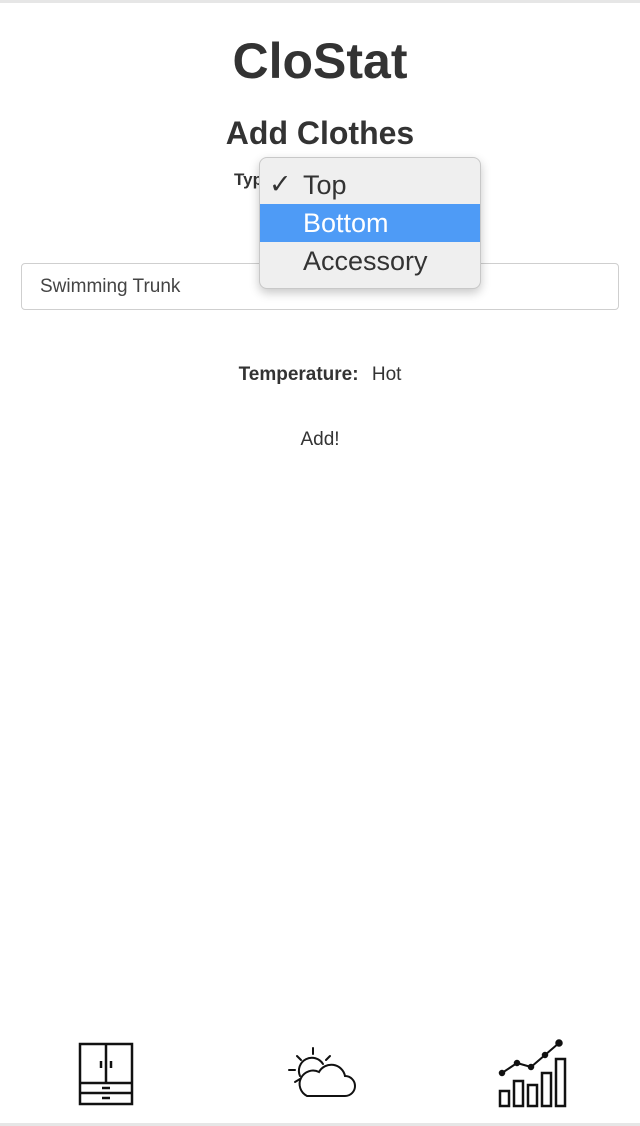 This screenshot has width=640, height=1126. I want to click on temperature-label: Temperature:, so click(298, 374).